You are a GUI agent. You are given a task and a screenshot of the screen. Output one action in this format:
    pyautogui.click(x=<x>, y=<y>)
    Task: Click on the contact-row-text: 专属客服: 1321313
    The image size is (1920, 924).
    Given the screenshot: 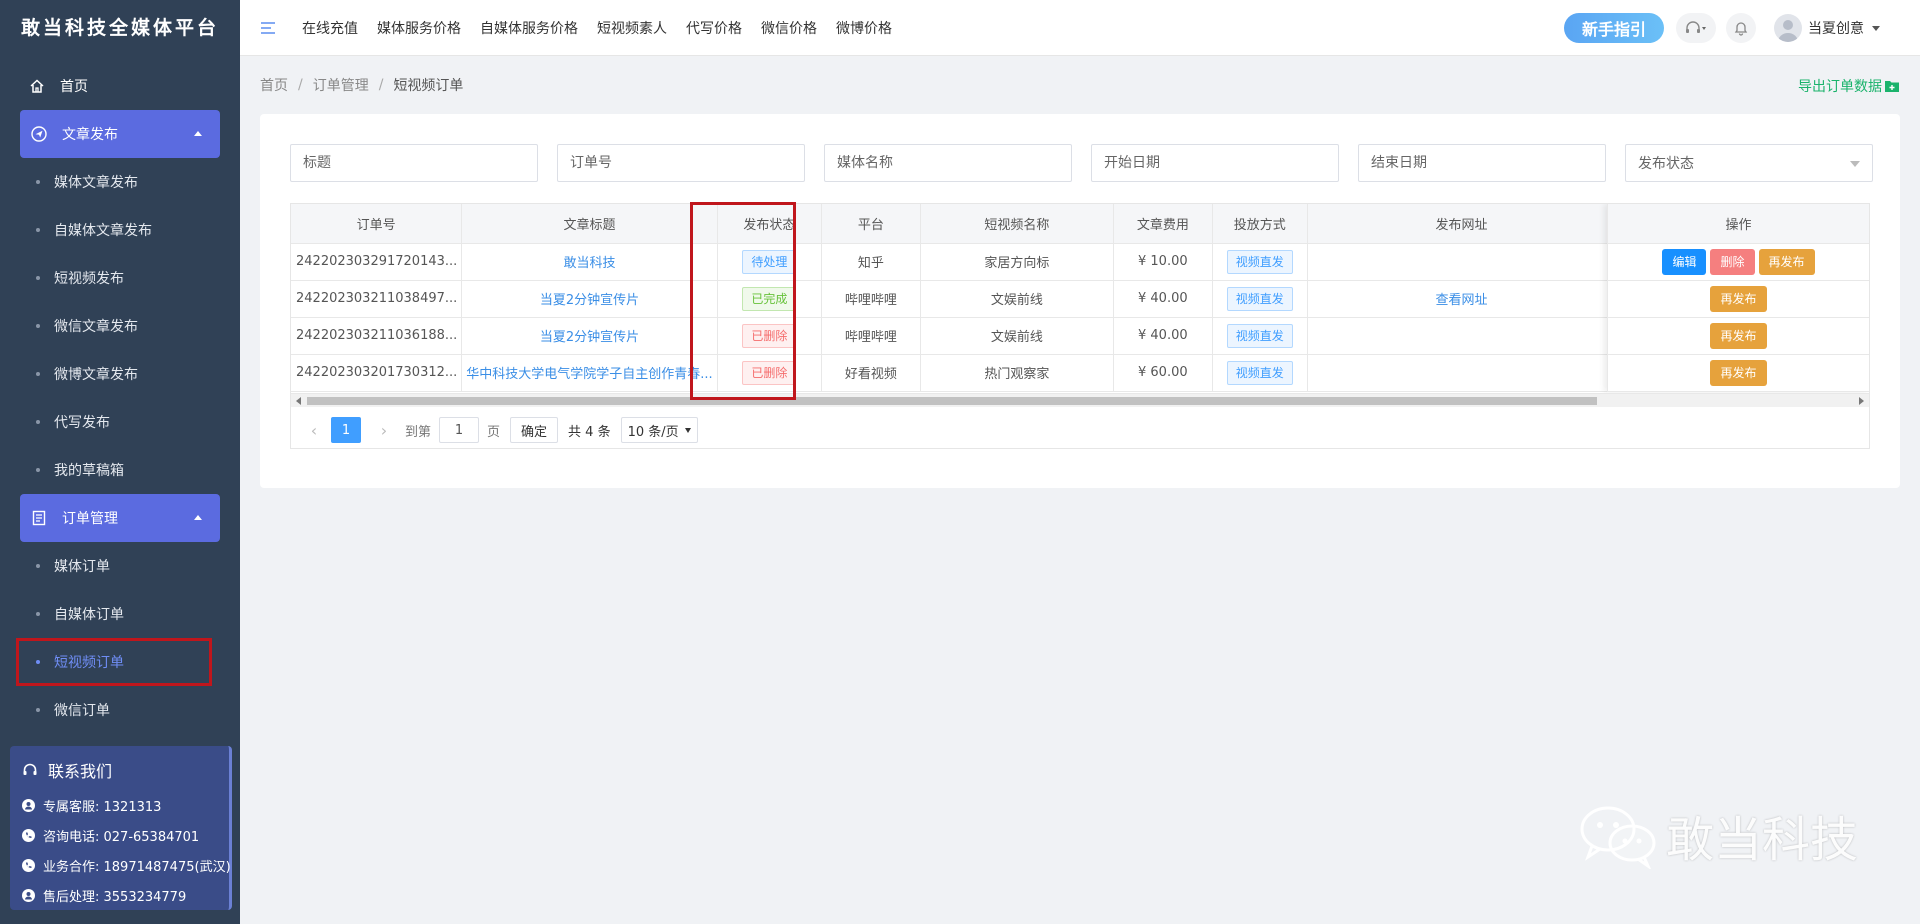 What is the action you would take?
    pyautogui.click(x=102, y=807)
    